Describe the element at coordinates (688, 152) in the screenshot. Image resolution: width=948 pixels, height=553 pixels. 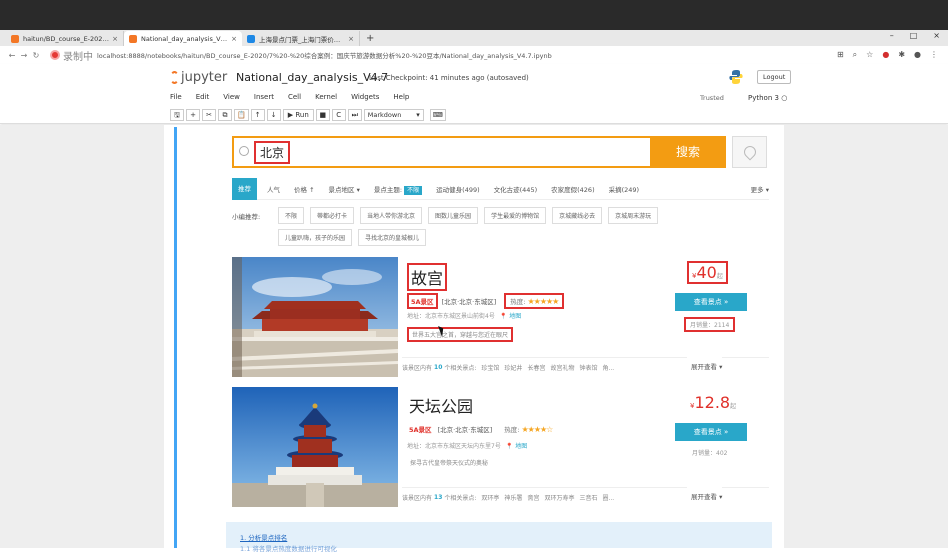
I see `search-button: 搜索` at that location.